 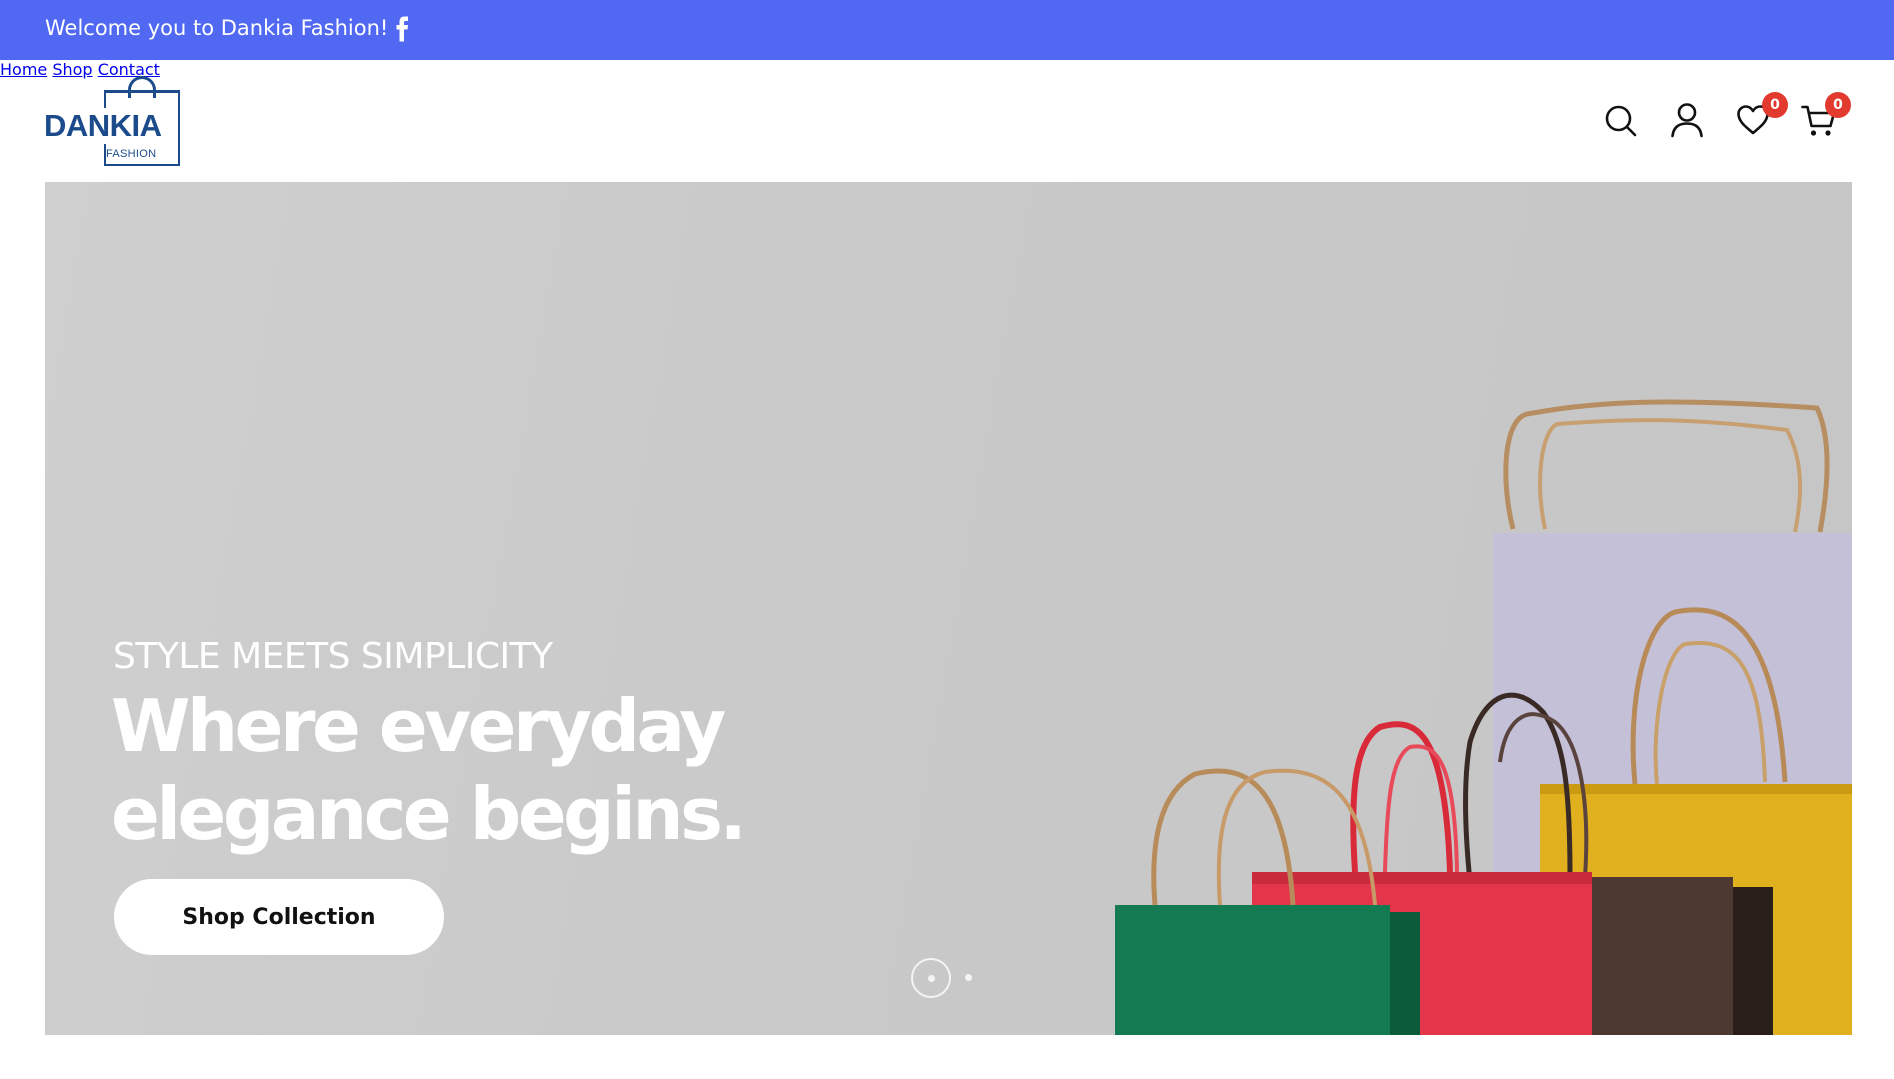 I want to click on nav-home: Home, so click(x=23, y=69).